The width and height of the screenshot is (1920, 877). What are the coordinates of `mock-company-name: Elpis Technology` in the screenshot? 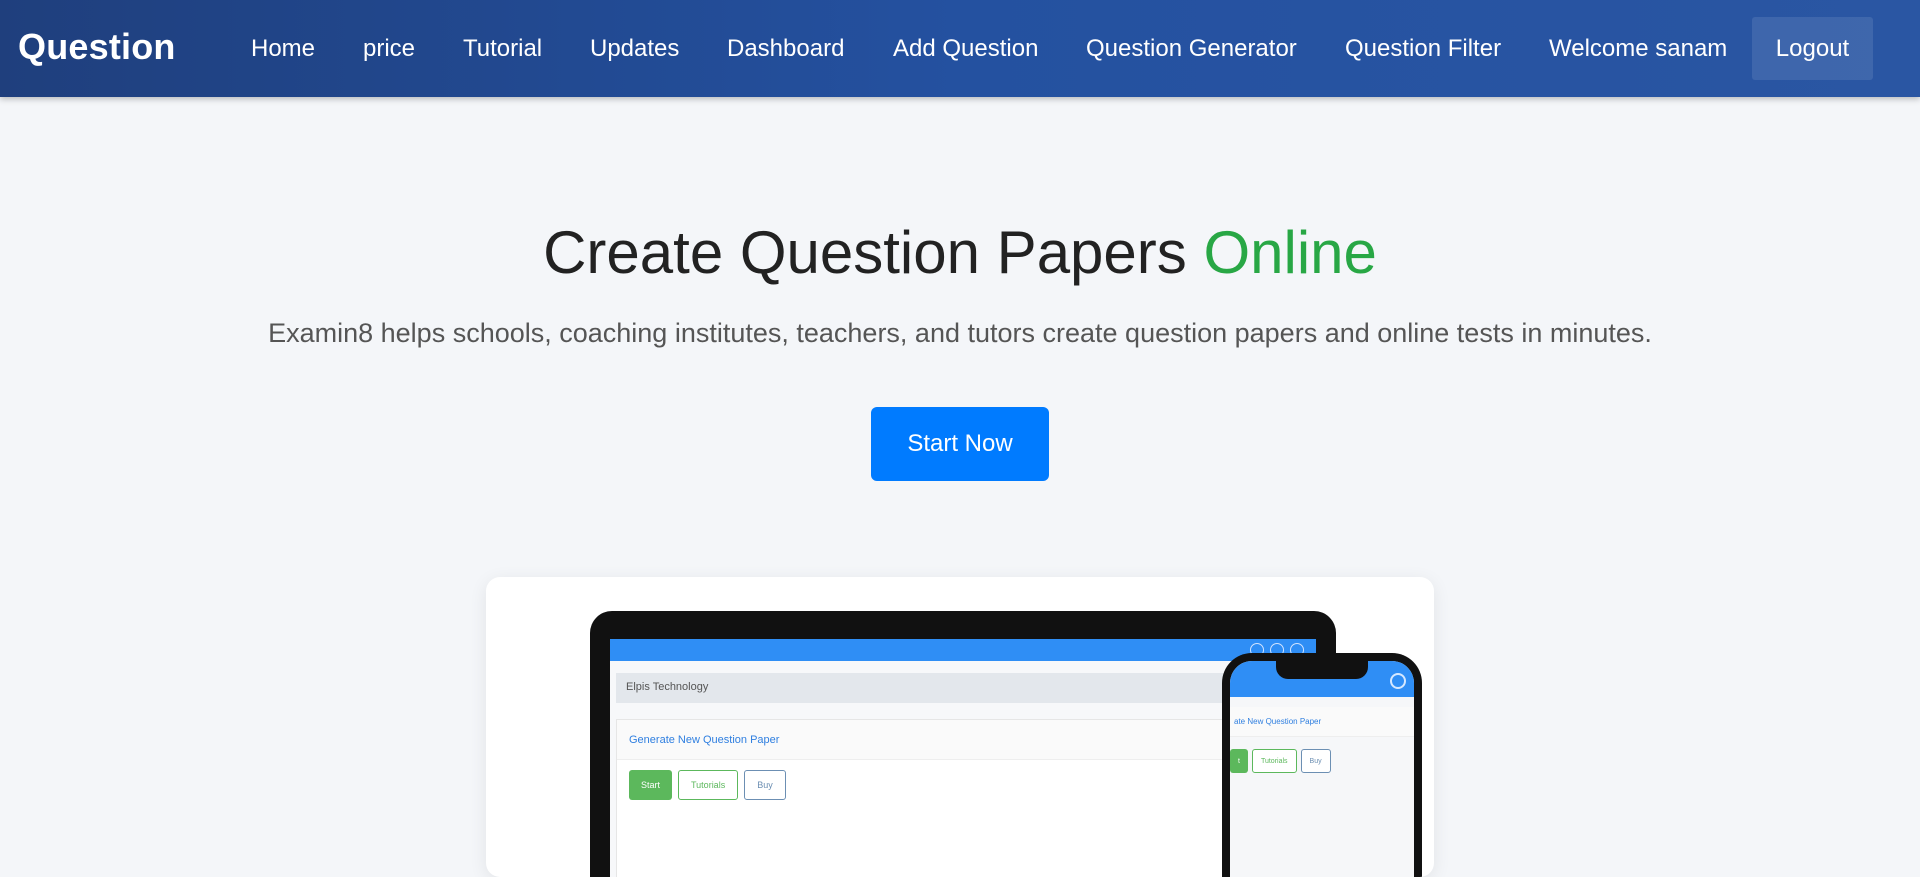 It's located at (961, 688).